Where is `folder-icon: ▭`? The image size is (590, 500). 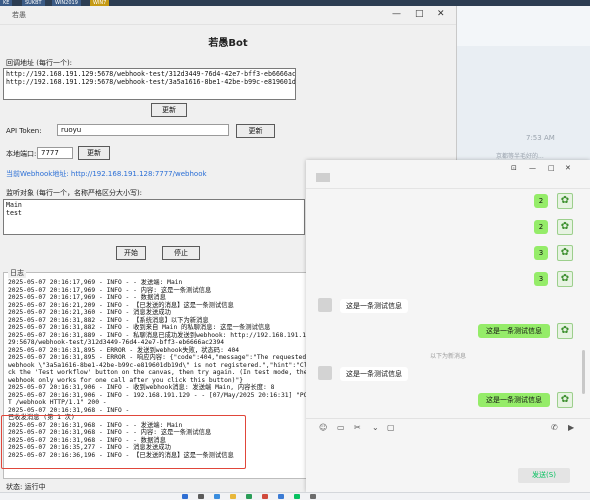 folder-icon: ▭ is located at coordinates (341, 427).